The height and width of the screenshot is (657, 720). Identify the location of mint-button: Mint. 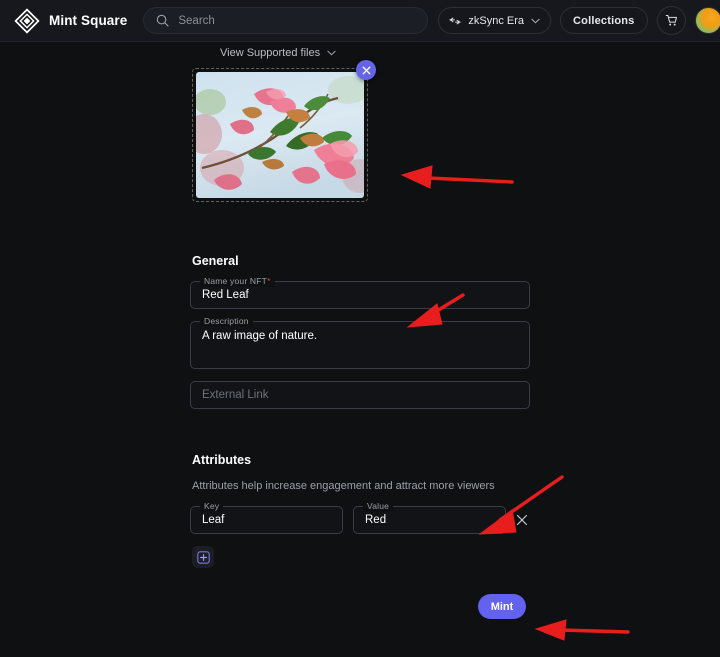
(502, 606).